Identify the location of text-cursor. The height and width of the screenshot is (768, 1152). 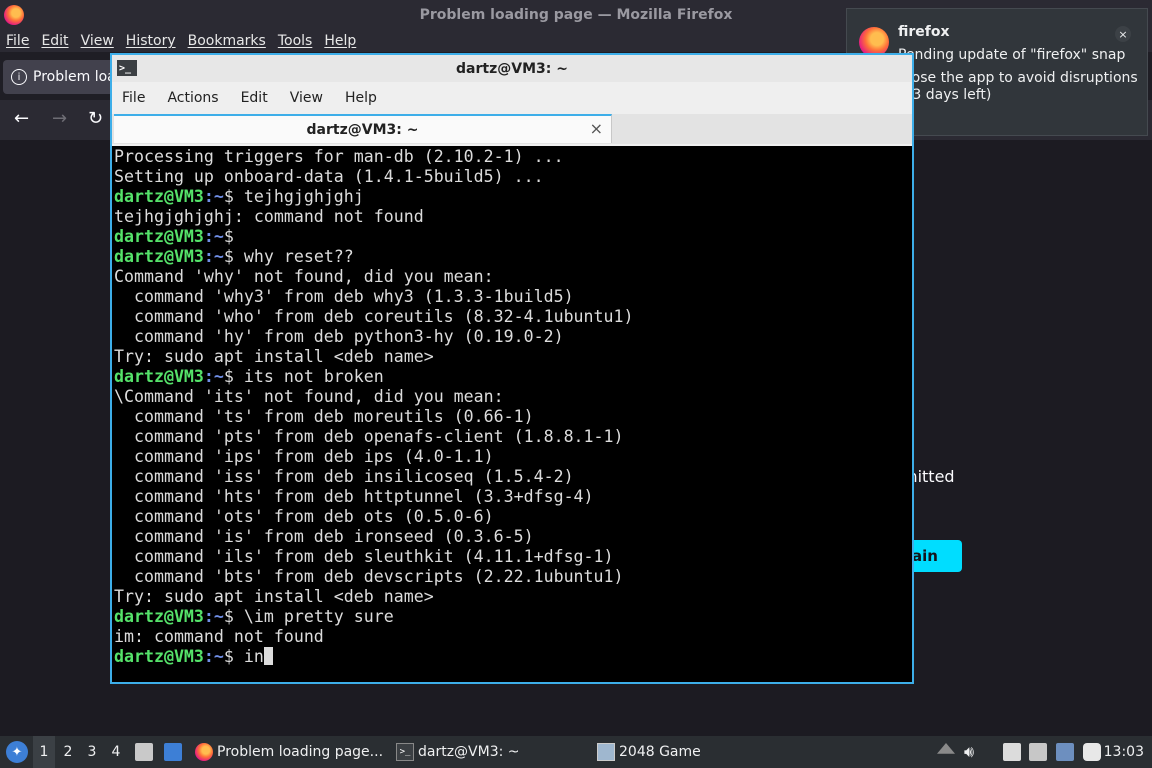
(268, 656).